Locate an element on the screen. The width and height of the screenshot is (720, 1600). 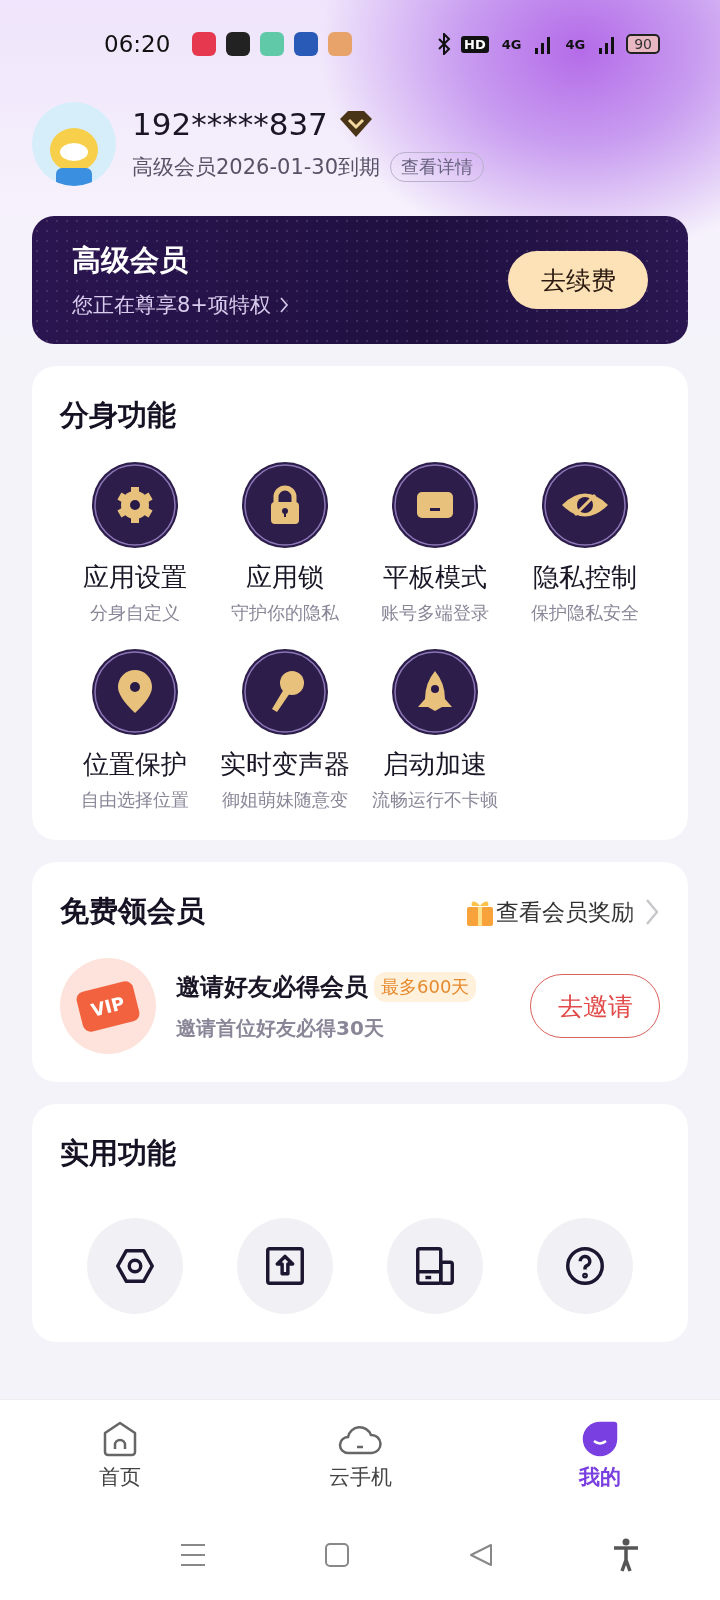
home-square-icon is located at coordinates (337, 1555).